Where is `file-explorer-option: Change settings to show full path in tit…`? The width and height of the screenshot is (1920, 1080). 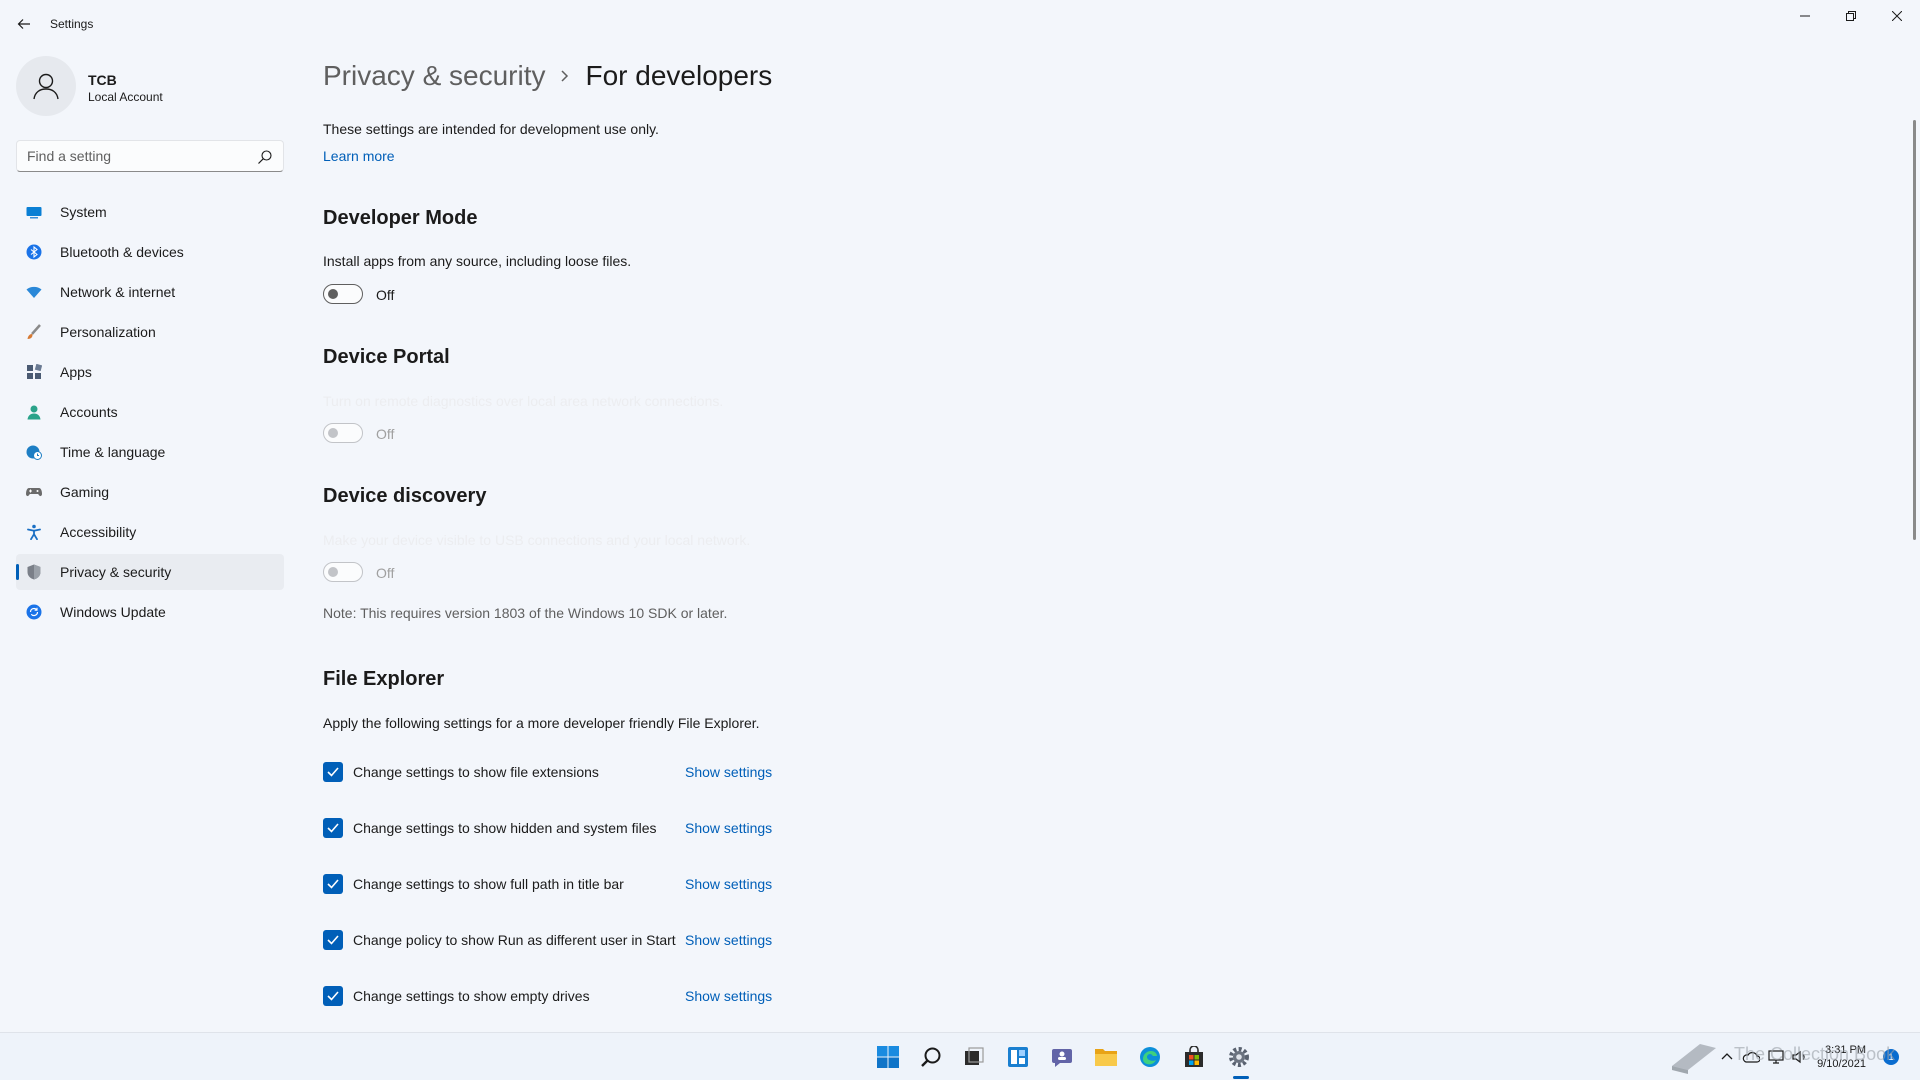 file-explorer-option: Change settings to show full path in tit… is located at coordinates (603, 885).